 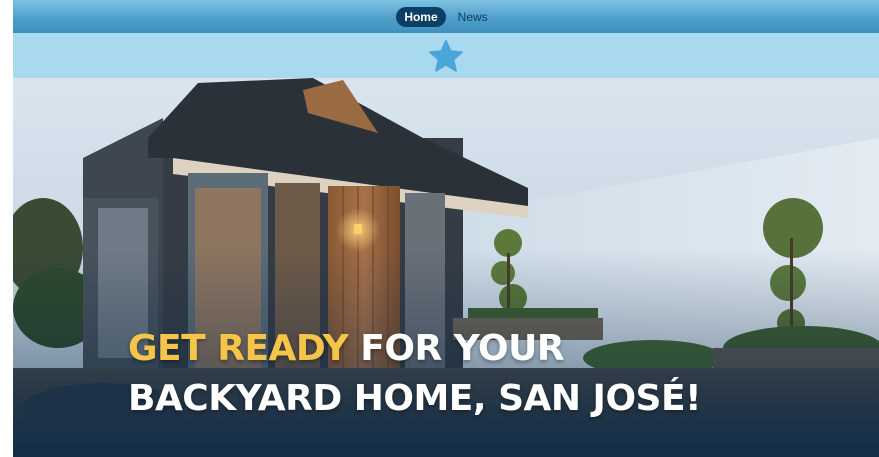 What do you see at coordinates (238, 348) in the screenshot?
I see `headline-accent: GET READY` at bounding box center [238, 348].